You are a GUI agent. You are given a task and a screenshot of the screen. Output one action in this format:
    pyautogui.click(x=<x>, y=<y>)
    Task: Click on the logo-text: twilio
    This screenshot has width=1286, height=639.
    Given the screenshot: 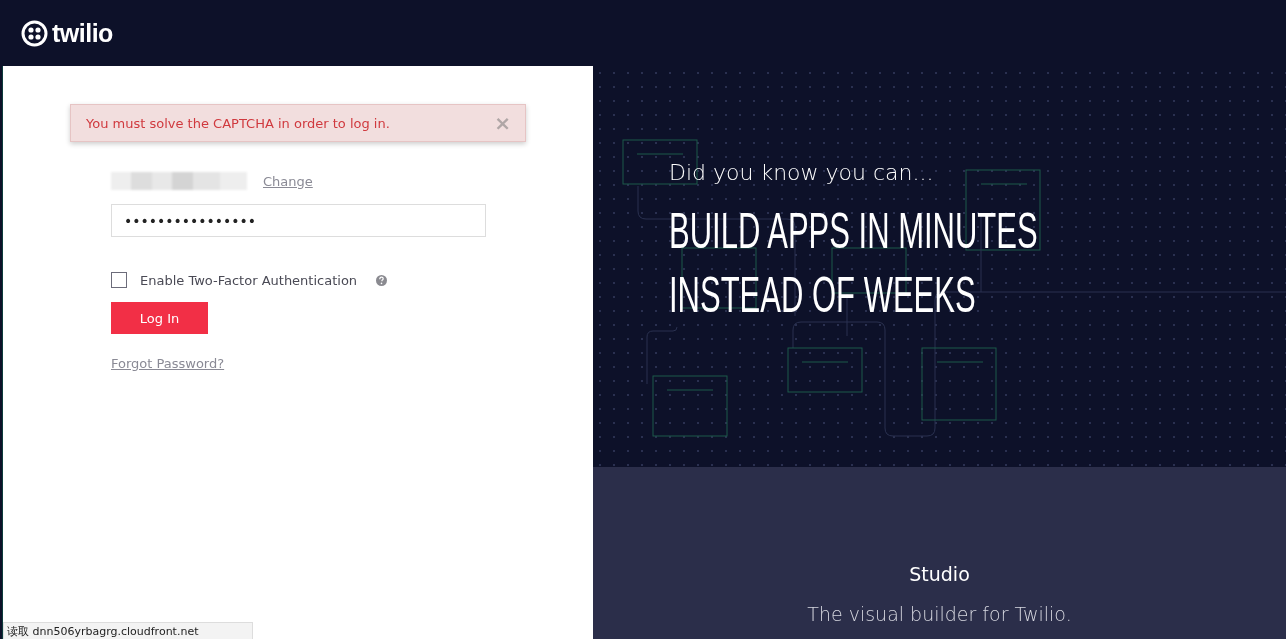 What is the action you would take?
    pyautogui.click(x=82, y=33)
    